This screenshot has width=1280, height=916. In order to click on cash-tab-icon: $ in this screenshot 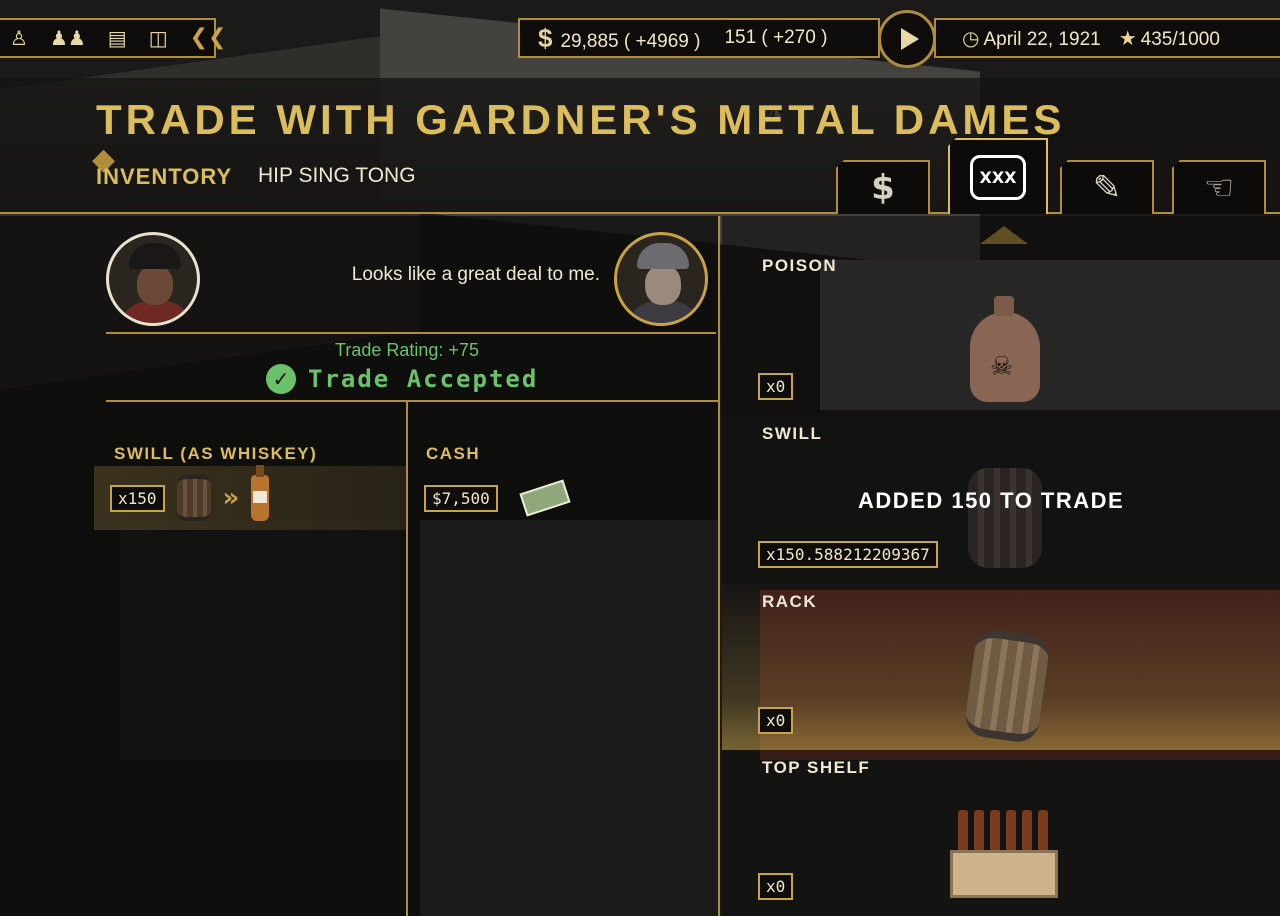, I will do `click(883, 188)`.